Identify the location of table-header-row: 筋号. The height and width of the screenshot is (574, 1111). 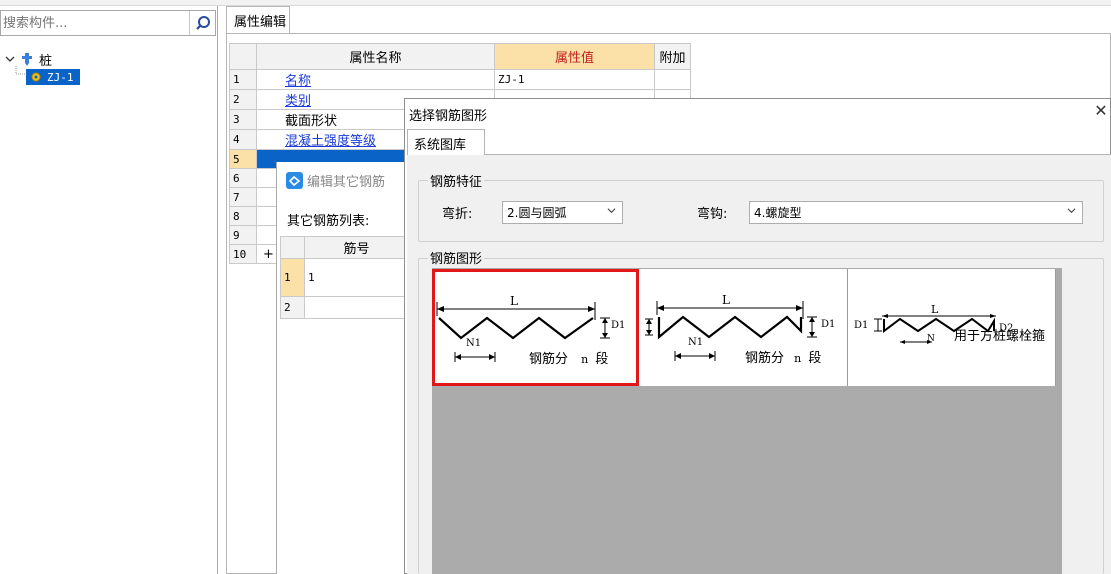
(344, 247).